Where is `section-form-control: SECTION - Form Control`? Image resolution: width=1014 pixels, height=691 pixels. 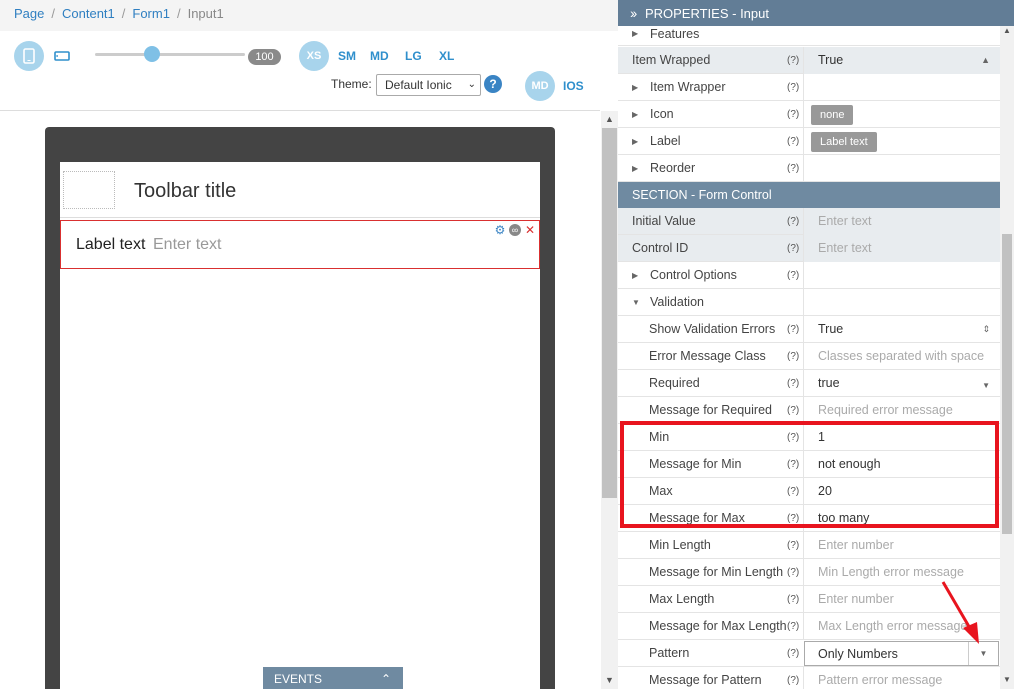
section-form-control: SECTION - Form Control is located at coordinates (809, 195).